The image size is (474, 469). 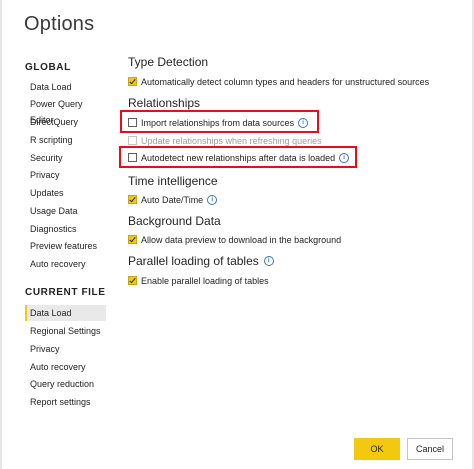 I want to click on highlight-box-import, so click(x=219, y=121).